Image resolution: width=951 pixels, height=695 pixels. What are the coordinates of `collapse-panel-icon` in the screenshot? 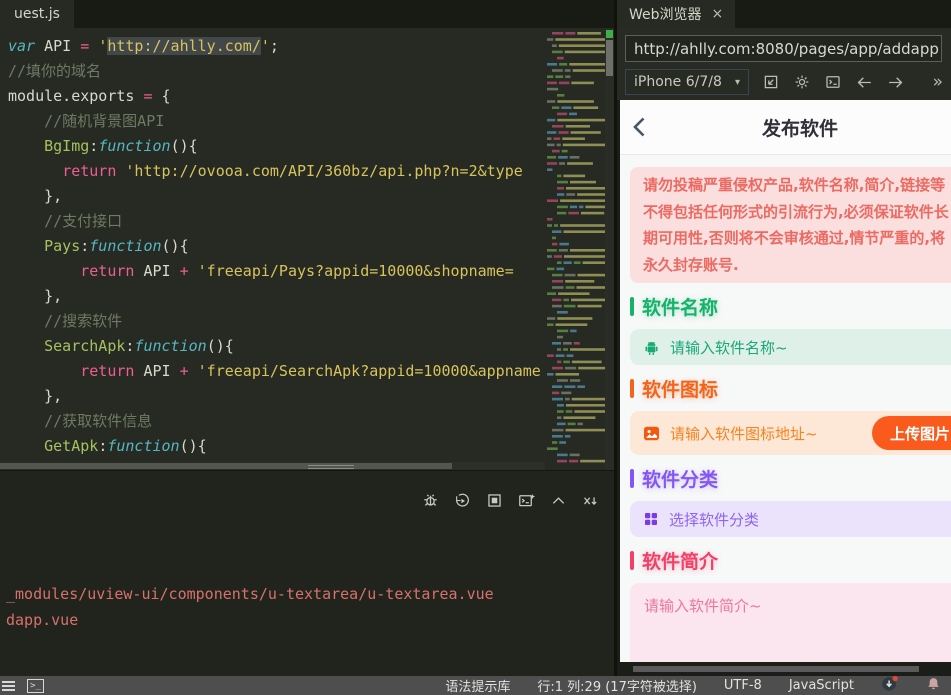 It's located at (558, 500).